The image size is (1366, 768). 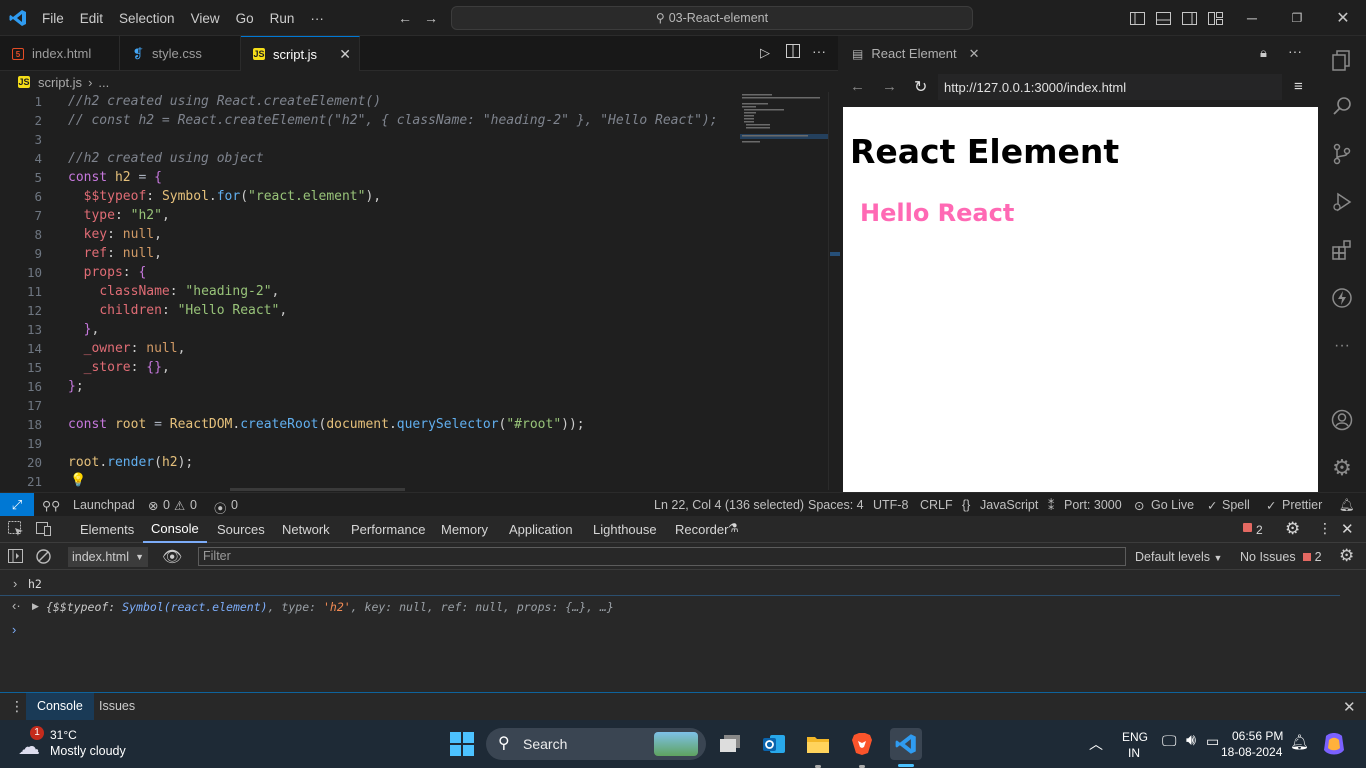 What do you see at coordinates (1212, 741) in the screenshot?
I see `battery-icon: ▭` at bounding box center [1212, 741].